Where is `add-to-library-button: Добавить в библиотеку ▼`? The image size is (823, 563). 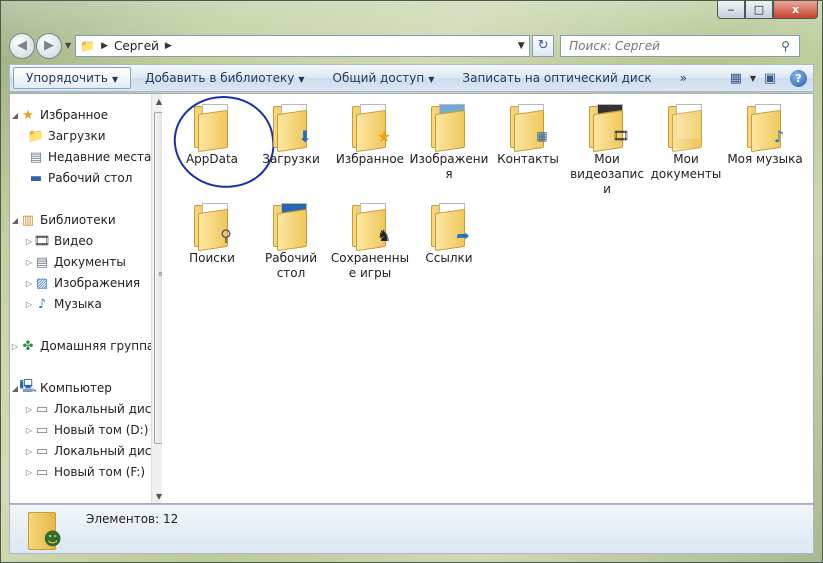
add-to-library-button: Добавить в библиотеку ▼ is located at coordinates (224, 78).